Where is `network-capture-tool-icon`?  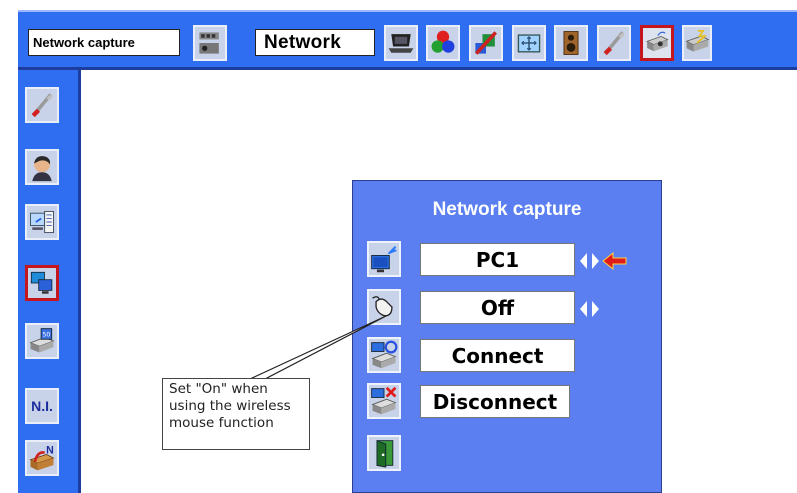
network-capture-tool-icon is located at coordinates (210, 43).